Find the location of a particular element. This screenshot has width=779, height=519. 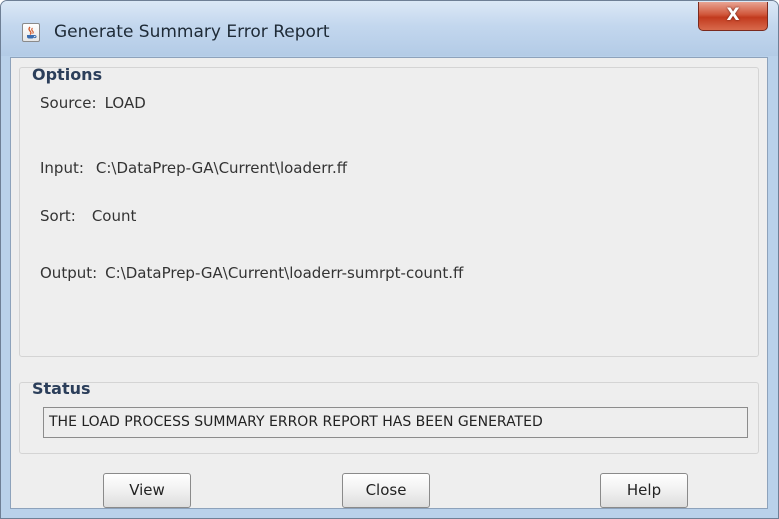

java-coffee-cup-icon is located at coordinates (31, 32).